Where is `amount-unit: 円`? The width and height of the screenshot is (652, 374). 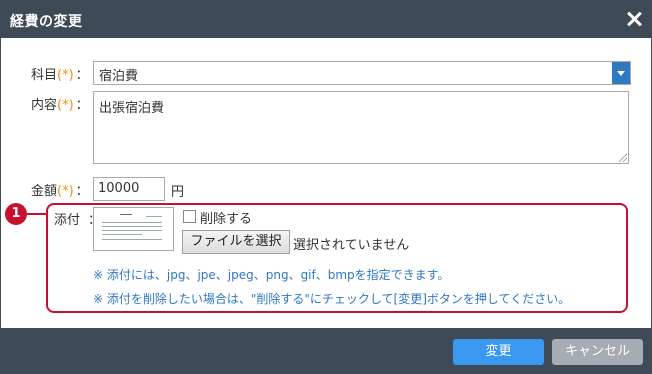 amount-unit: 円 is located at coordinates (178, 192).